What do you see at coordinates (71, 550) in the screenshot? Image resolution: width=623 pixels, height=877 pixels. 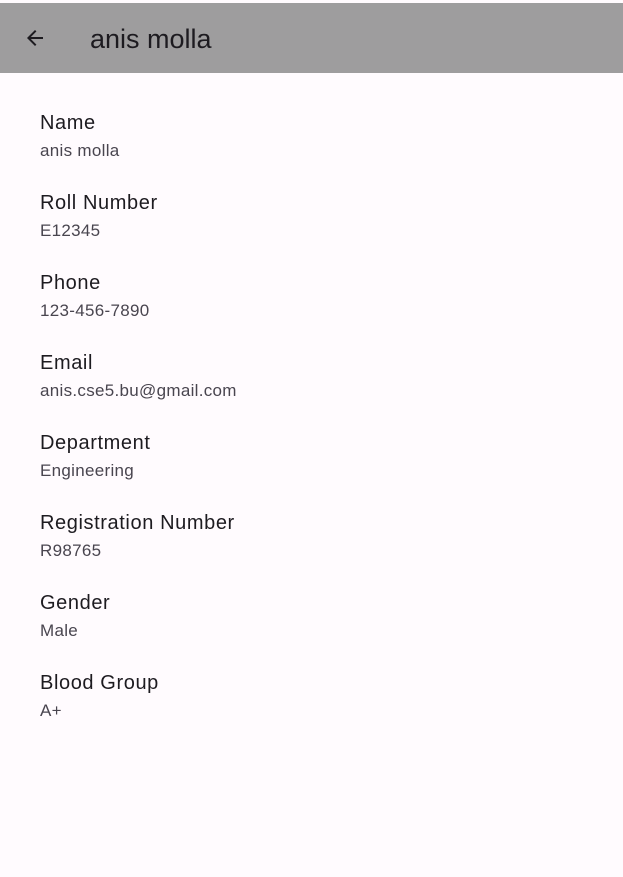 I see `field-value: R98765` at bounding box center [71, 550].